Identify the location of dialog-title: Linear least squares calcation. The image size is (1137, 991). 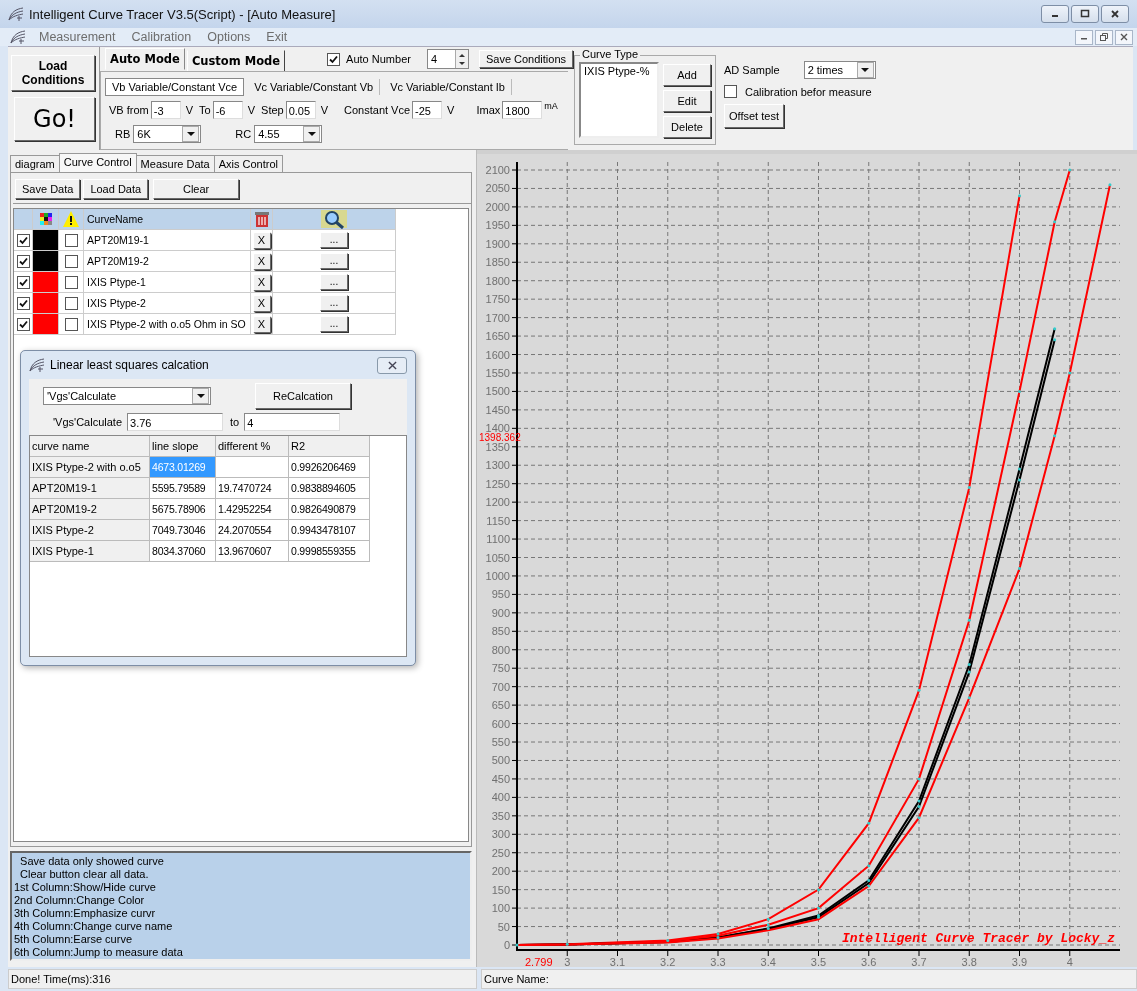
(129, 365).